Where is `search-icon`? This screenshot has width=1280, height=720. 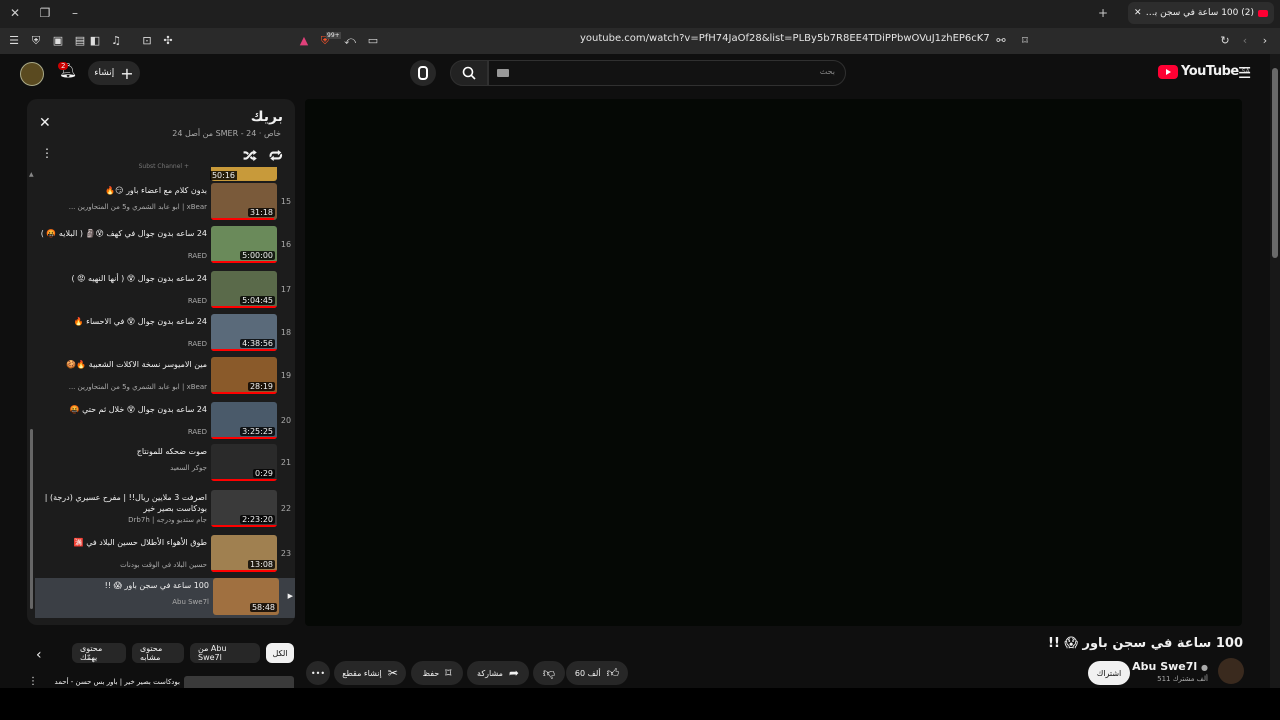 search-icon is located at coordinates (469, 73).